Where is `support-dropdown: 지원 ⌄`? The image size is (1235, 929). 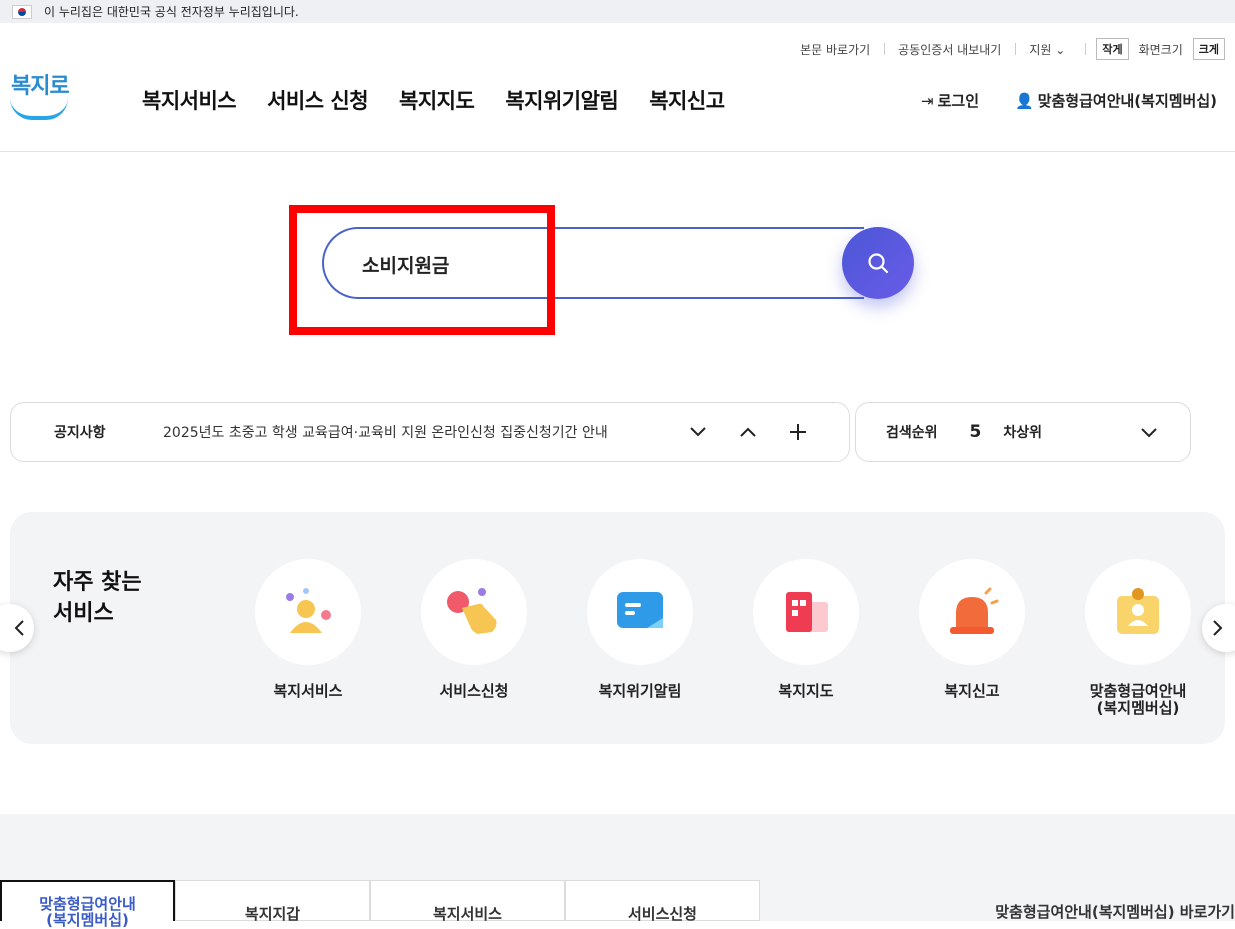 support-dropdown: 지원 ⌄ is located at coordinates (1047, 49).